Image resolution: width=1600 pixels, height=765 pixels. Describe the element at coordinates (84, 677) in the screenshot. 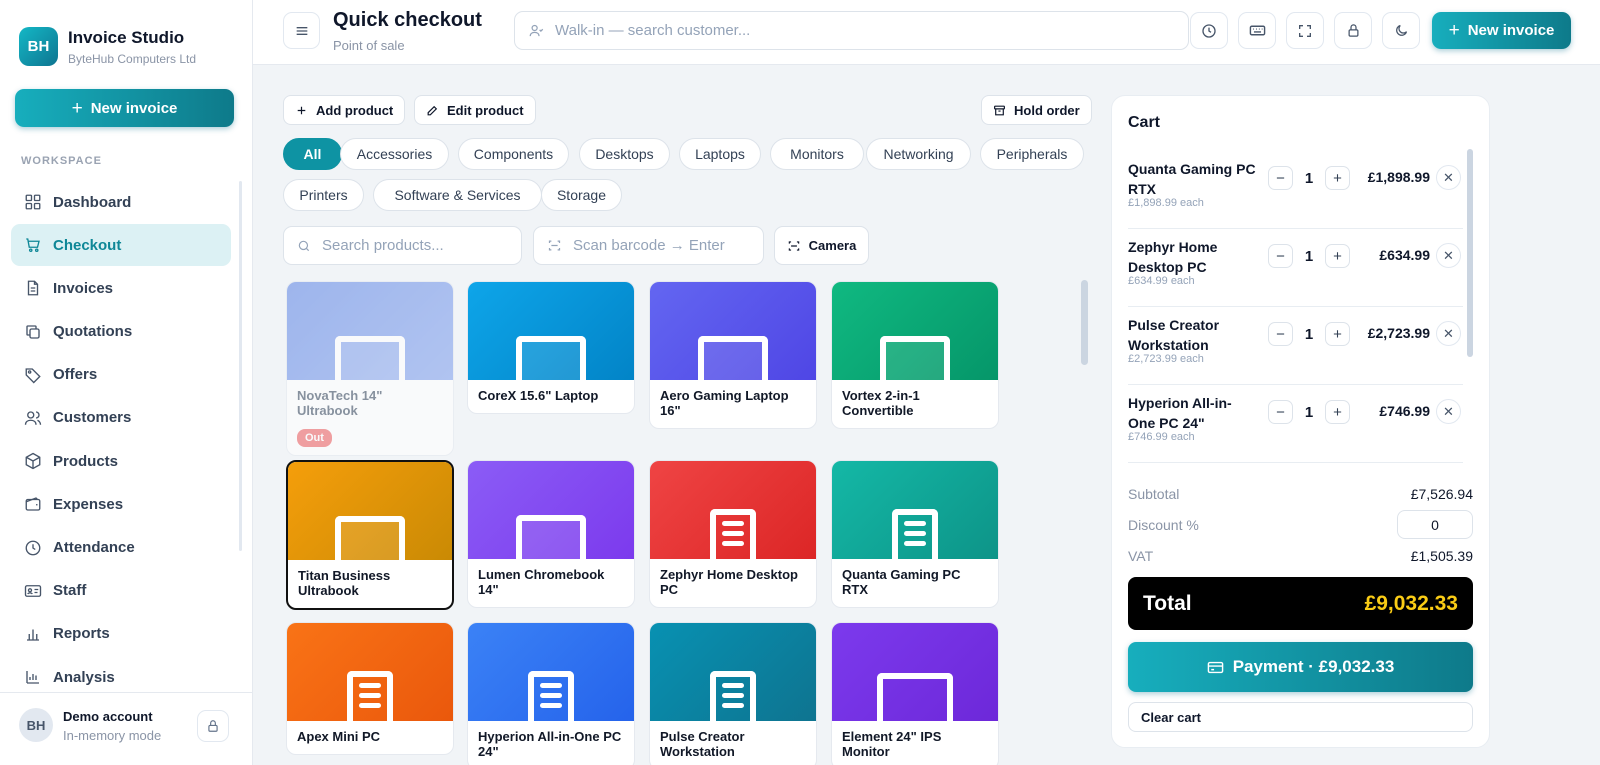

I see `sidebar-item-label: Analysis` at that location.